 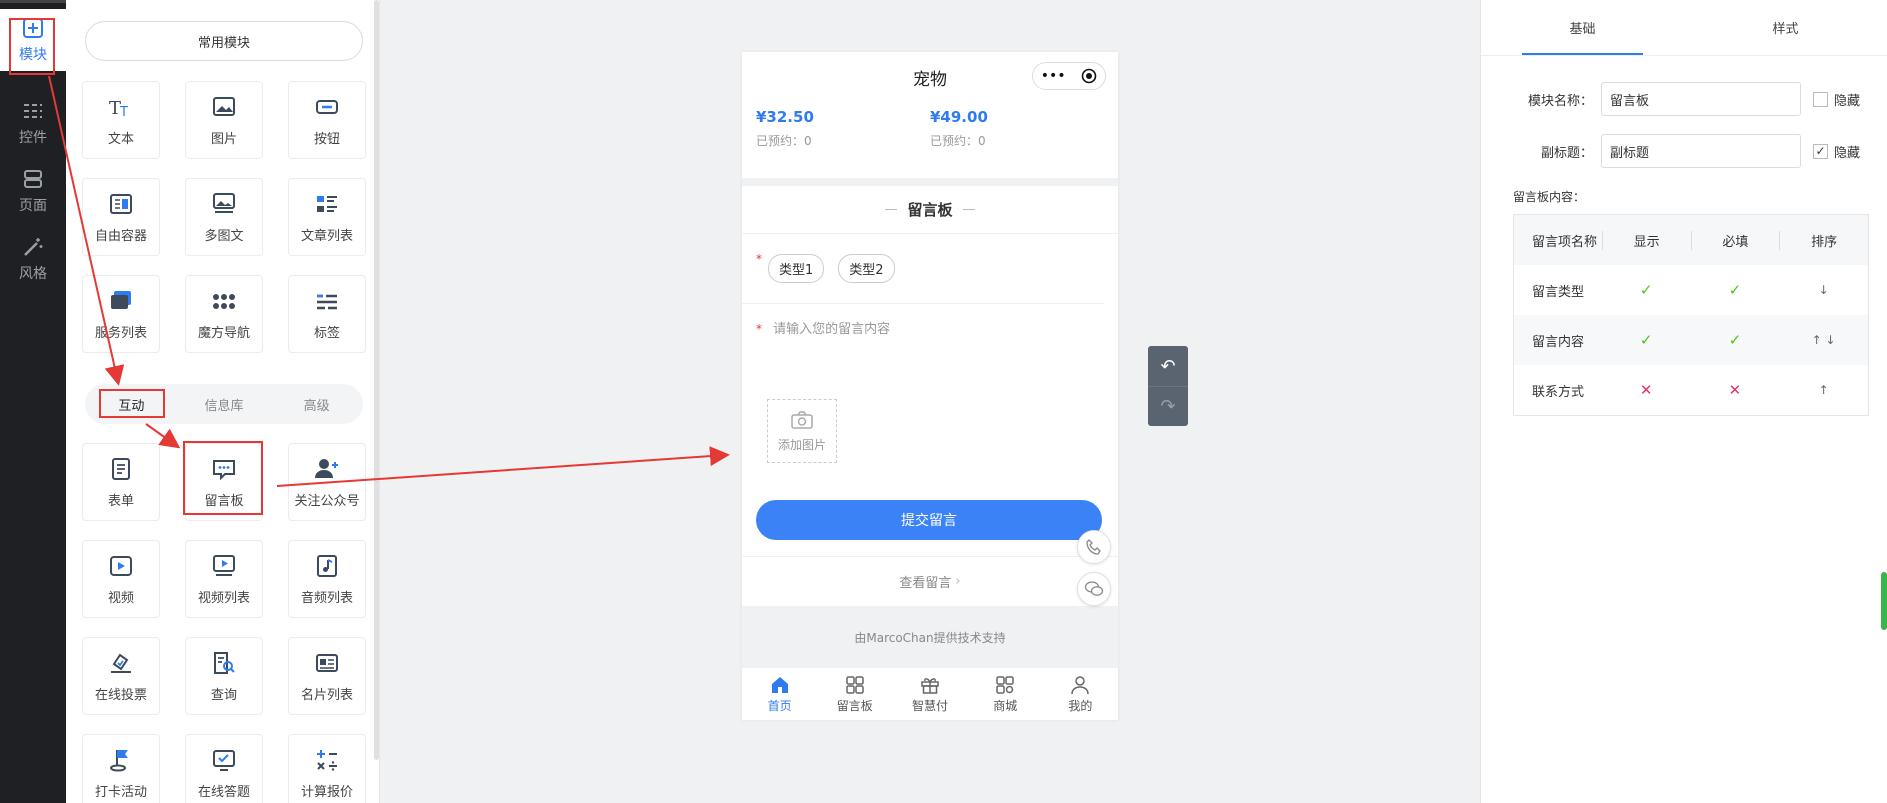 What do you see at coordinates (796, 268) in the screenshot?
I see `type-chip: 类型1` at bounding box center [796, 268].